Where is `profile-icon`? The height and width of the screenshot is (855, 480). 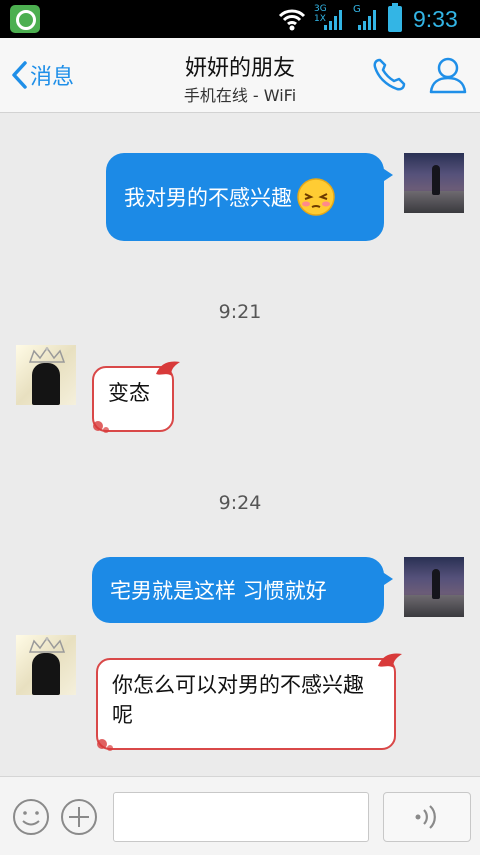 profile-icon is located at coordinates (448, 75).